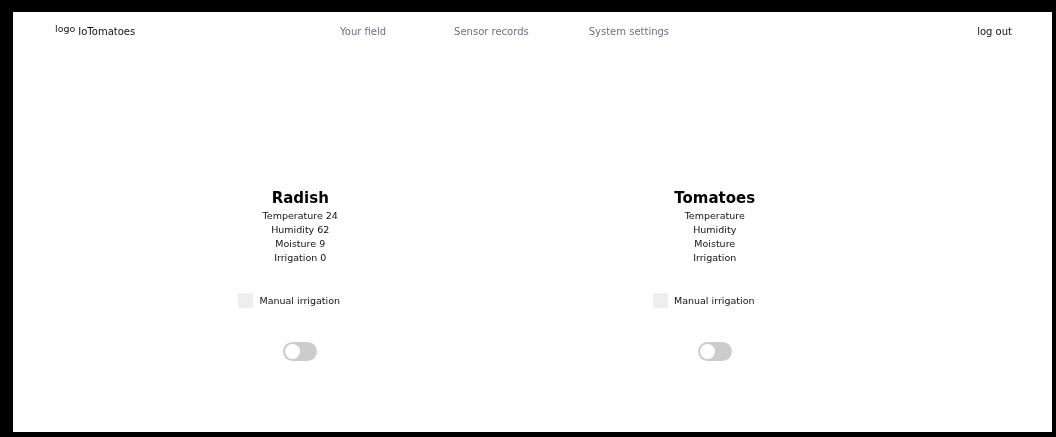 The width and height of the screenshot is (1056, 437). What do you see at coordinates (629, 31) in the screenshot?
I see `nav-link: System settings` at bounding box center [629, 31].